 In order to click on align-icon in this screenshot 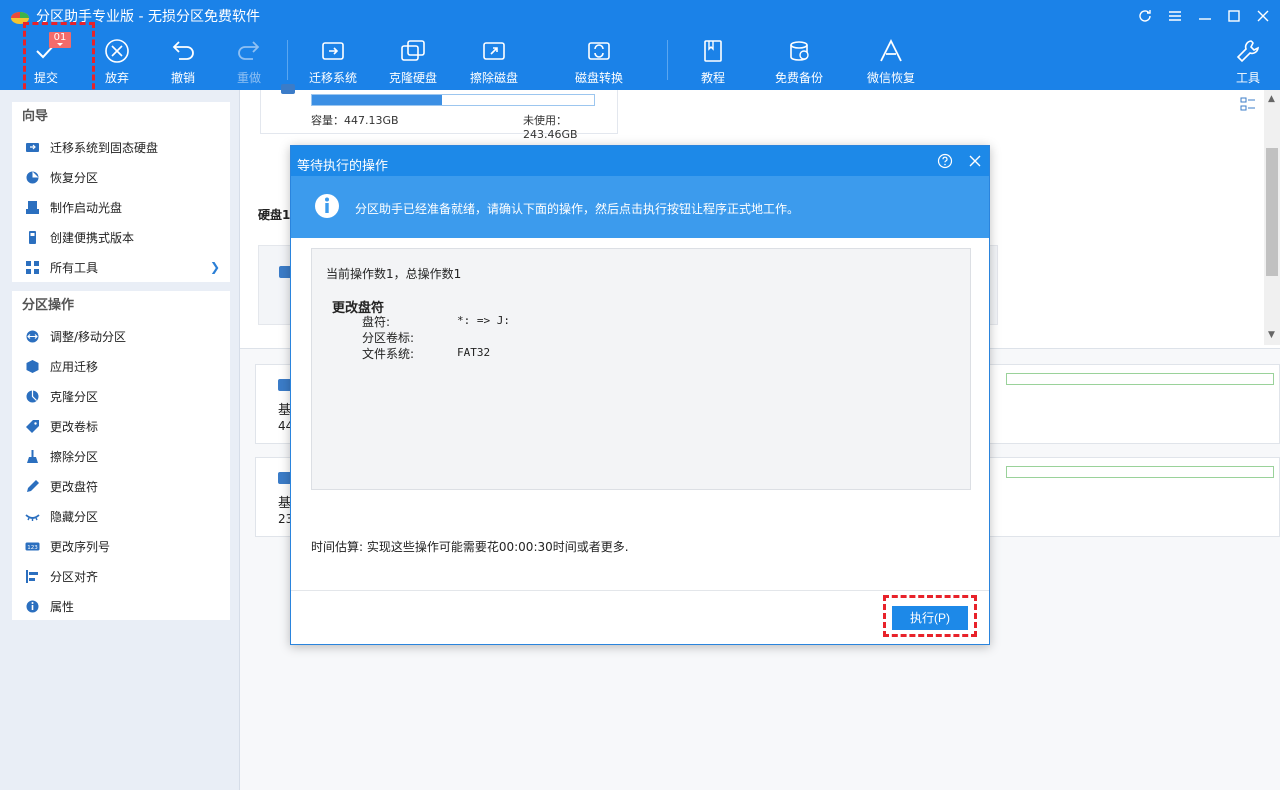, I will do `click(32, 576)`.